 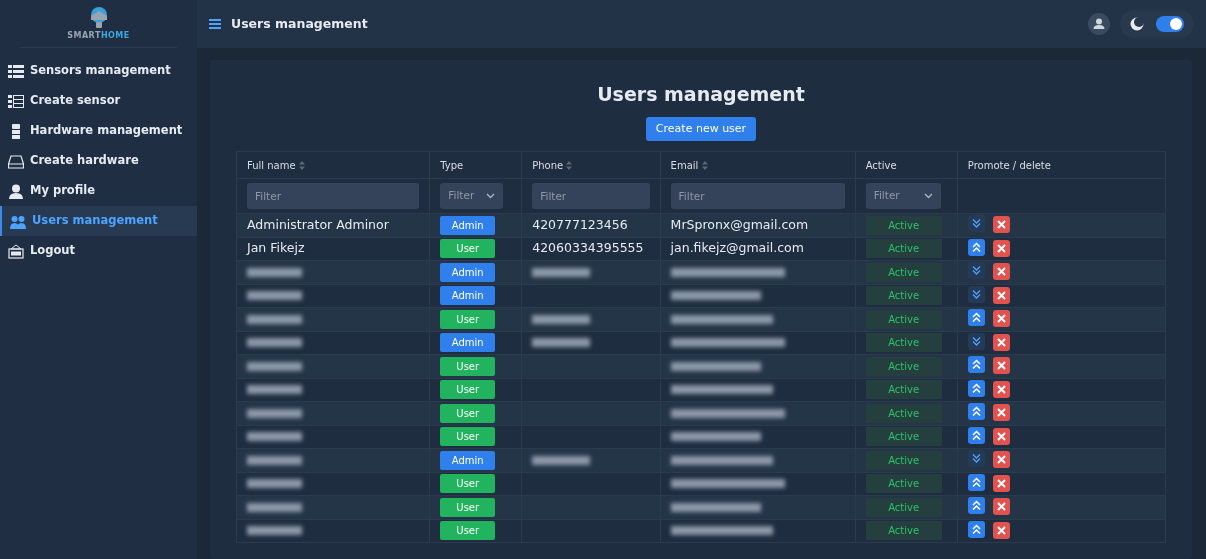 I want to click on page-title: Users management, so click(x=299, y=23).